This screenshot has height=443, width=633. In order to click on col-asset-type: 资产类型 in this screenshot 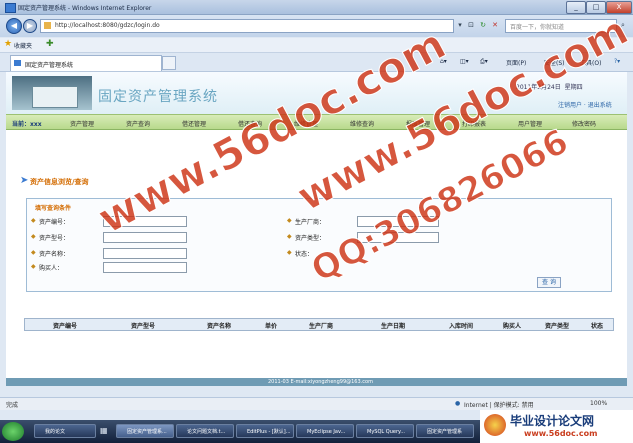, I will do `click(557, 326)`.